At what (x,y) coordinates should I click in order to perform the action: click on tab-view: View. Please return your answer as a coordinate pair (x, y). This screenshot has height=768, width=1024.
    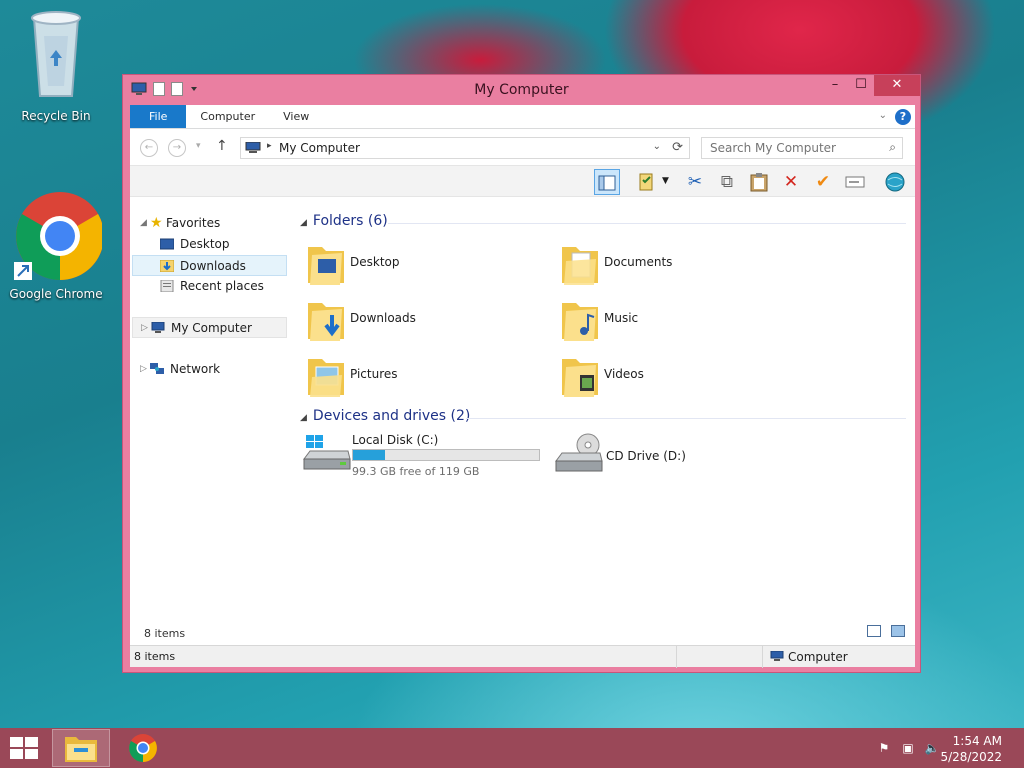
    Looking at the image, I should click on (296, 116).